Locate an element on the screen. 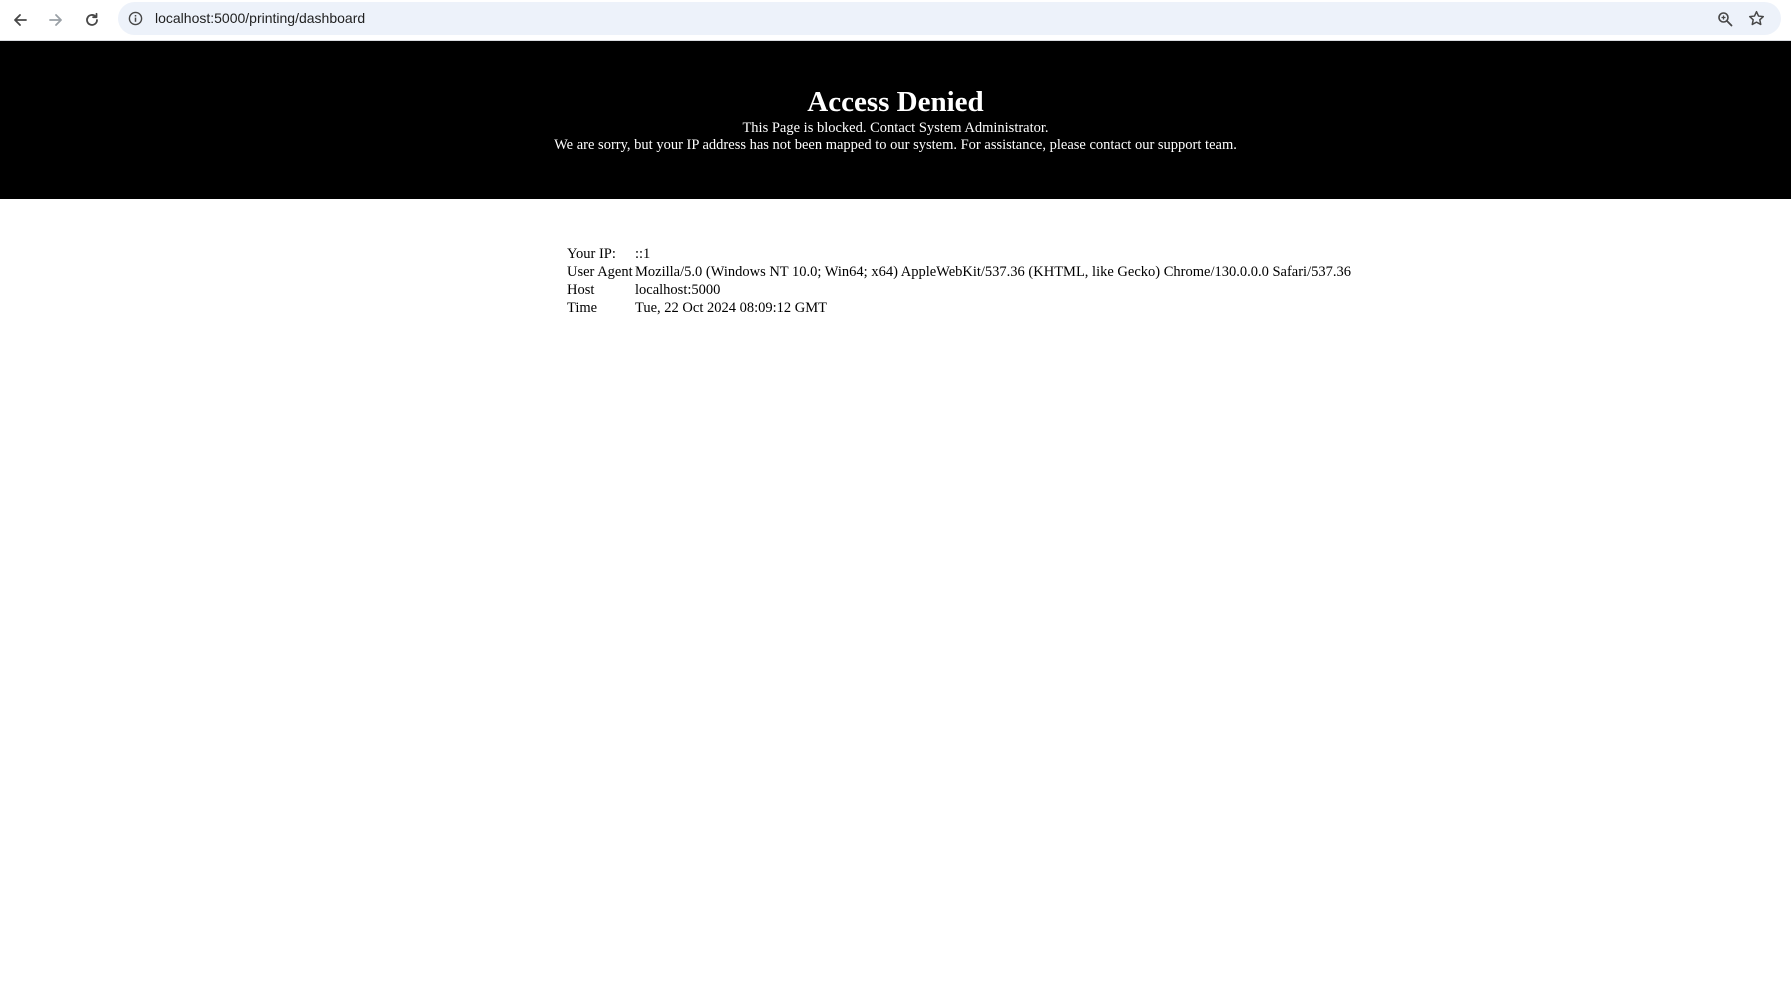  url-text: localhost:5000/printing/dashboard is located at coordinates (260, 18).